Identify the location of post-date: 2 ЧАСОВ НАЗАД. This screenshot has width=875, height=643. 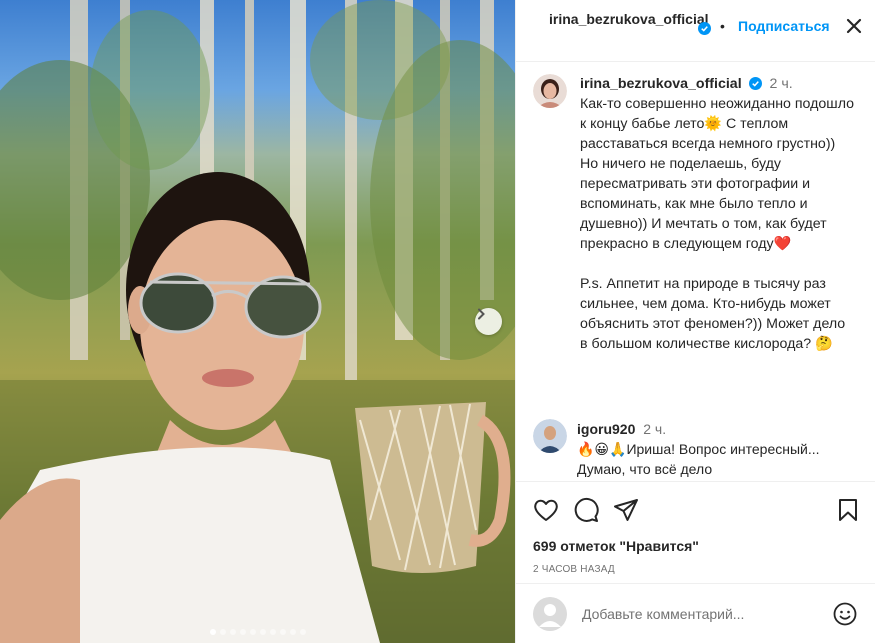
(695, 569).